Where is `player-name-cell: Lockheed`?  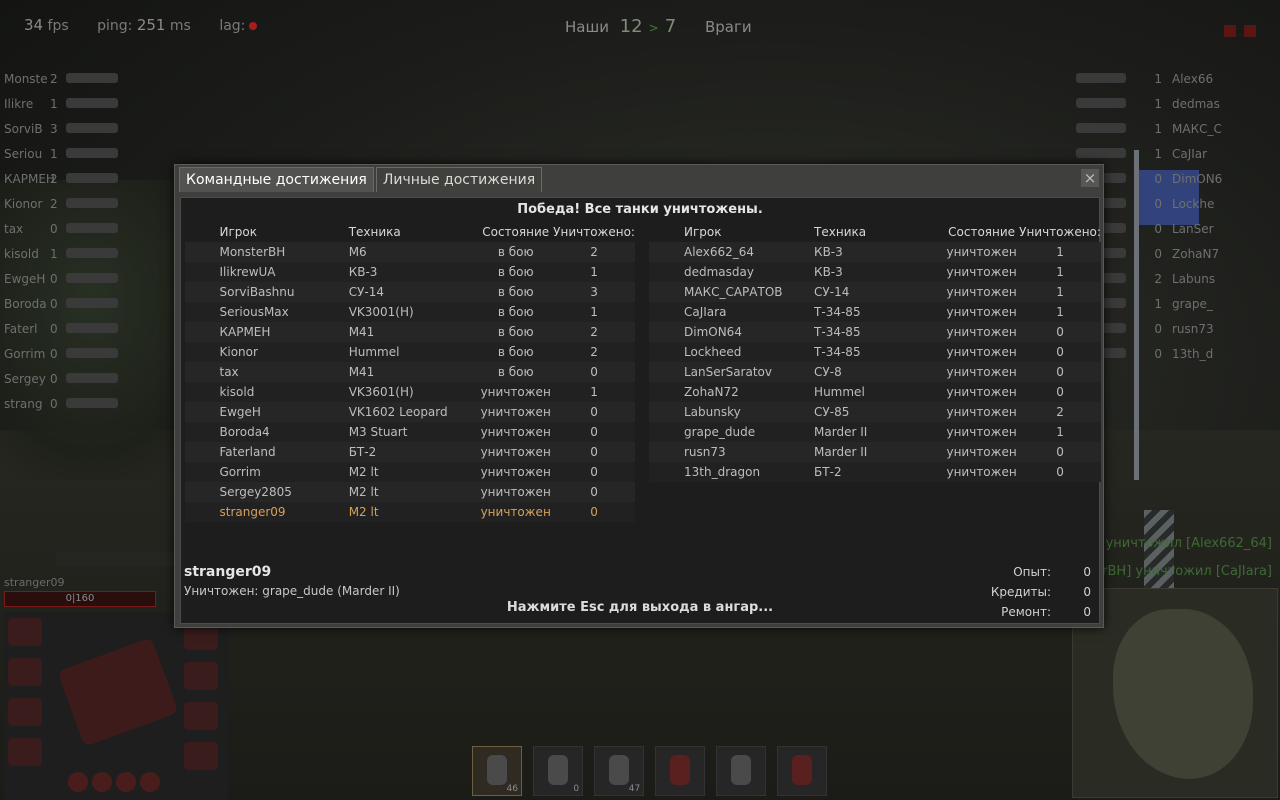
player-name-cell: Lockheed is located at coordinates (749, 352).